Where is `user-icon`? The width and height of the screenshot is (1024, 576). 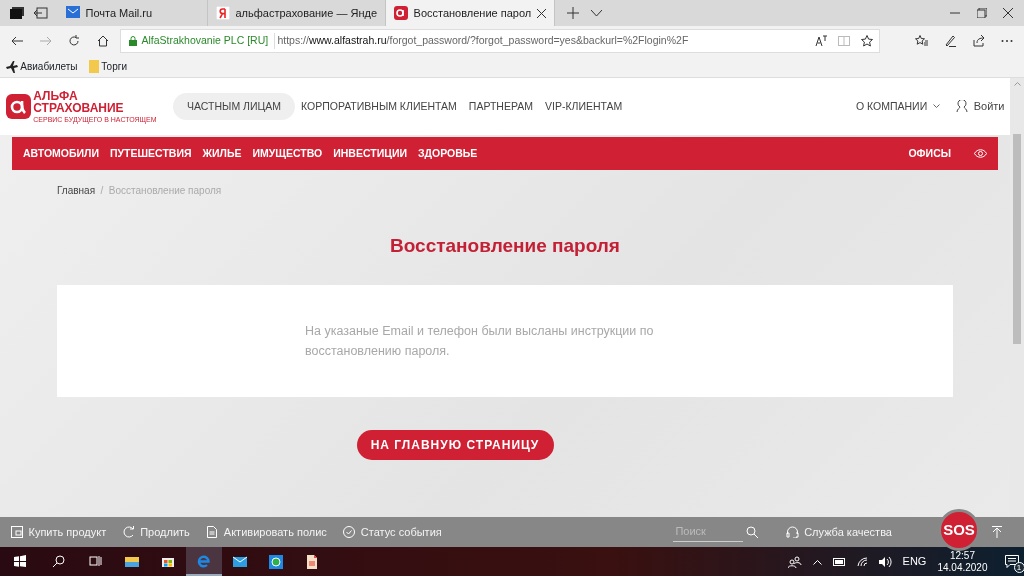 user-icon is located at coordinates (962, 106).